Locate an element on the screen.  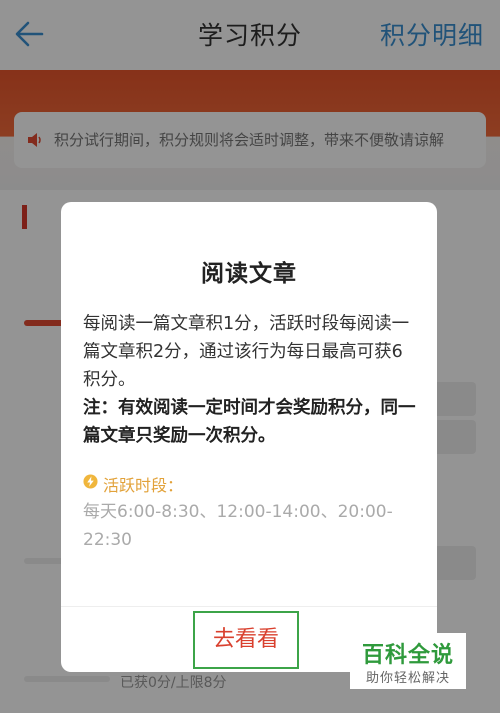
active-period-times: 每天6:00-8:30、12:00-14:00、20:00-22:30 is located at coordinates (238, 526).